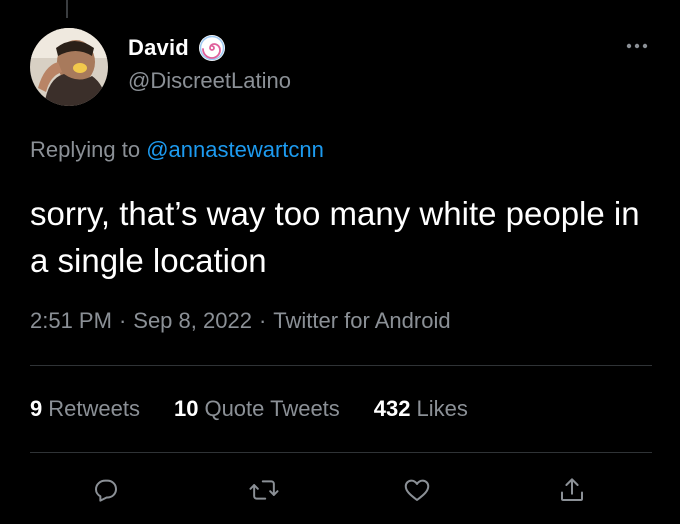 Image resolution: width=680 pixels, height=524 pixels. Describe the element at coordinates (417, 490) in the screenshot. I see `like-icon` at that location.